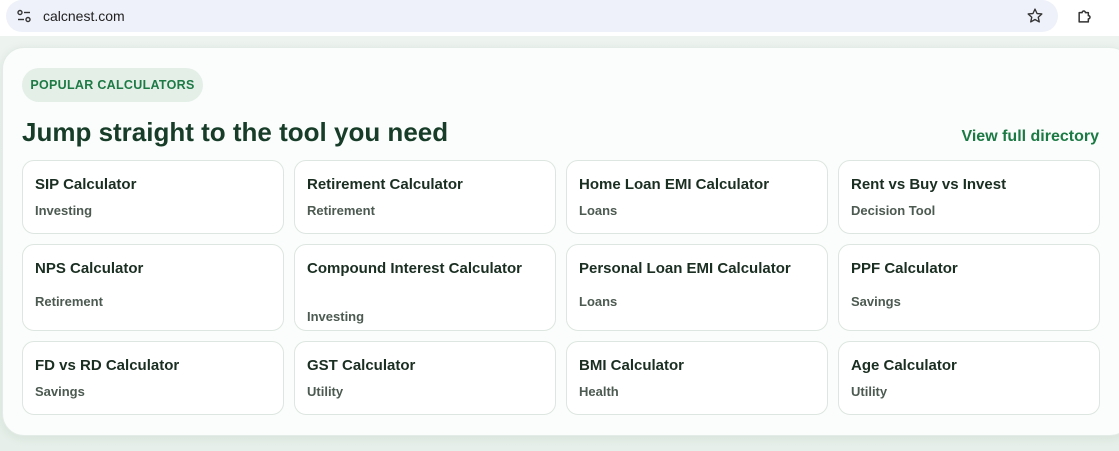 This screenshot has width=1119, height=451. Describe the element at coordinates (153, 287) in the screenshot. I see `calculator-card: NPS Calculator Retirement` at that location.